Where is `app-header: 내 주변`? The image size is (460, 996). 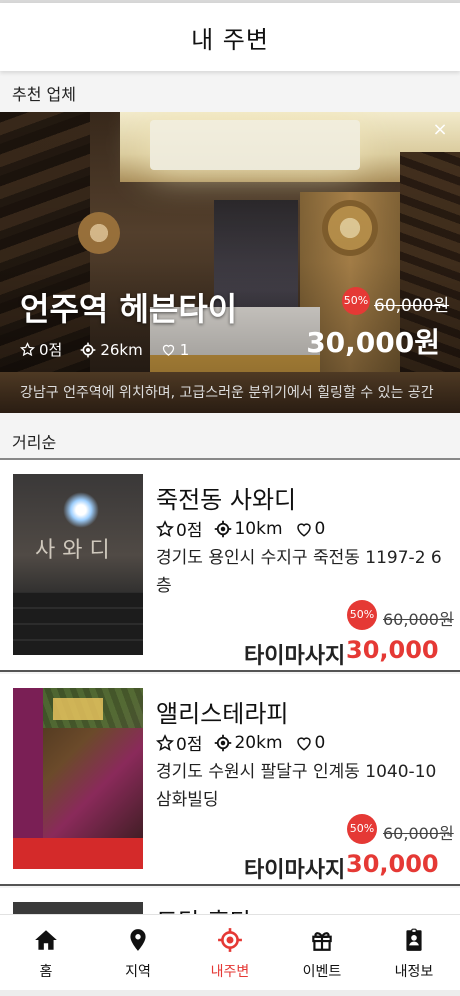
app-header: 내 주변 is located at coordinates (230, 37).